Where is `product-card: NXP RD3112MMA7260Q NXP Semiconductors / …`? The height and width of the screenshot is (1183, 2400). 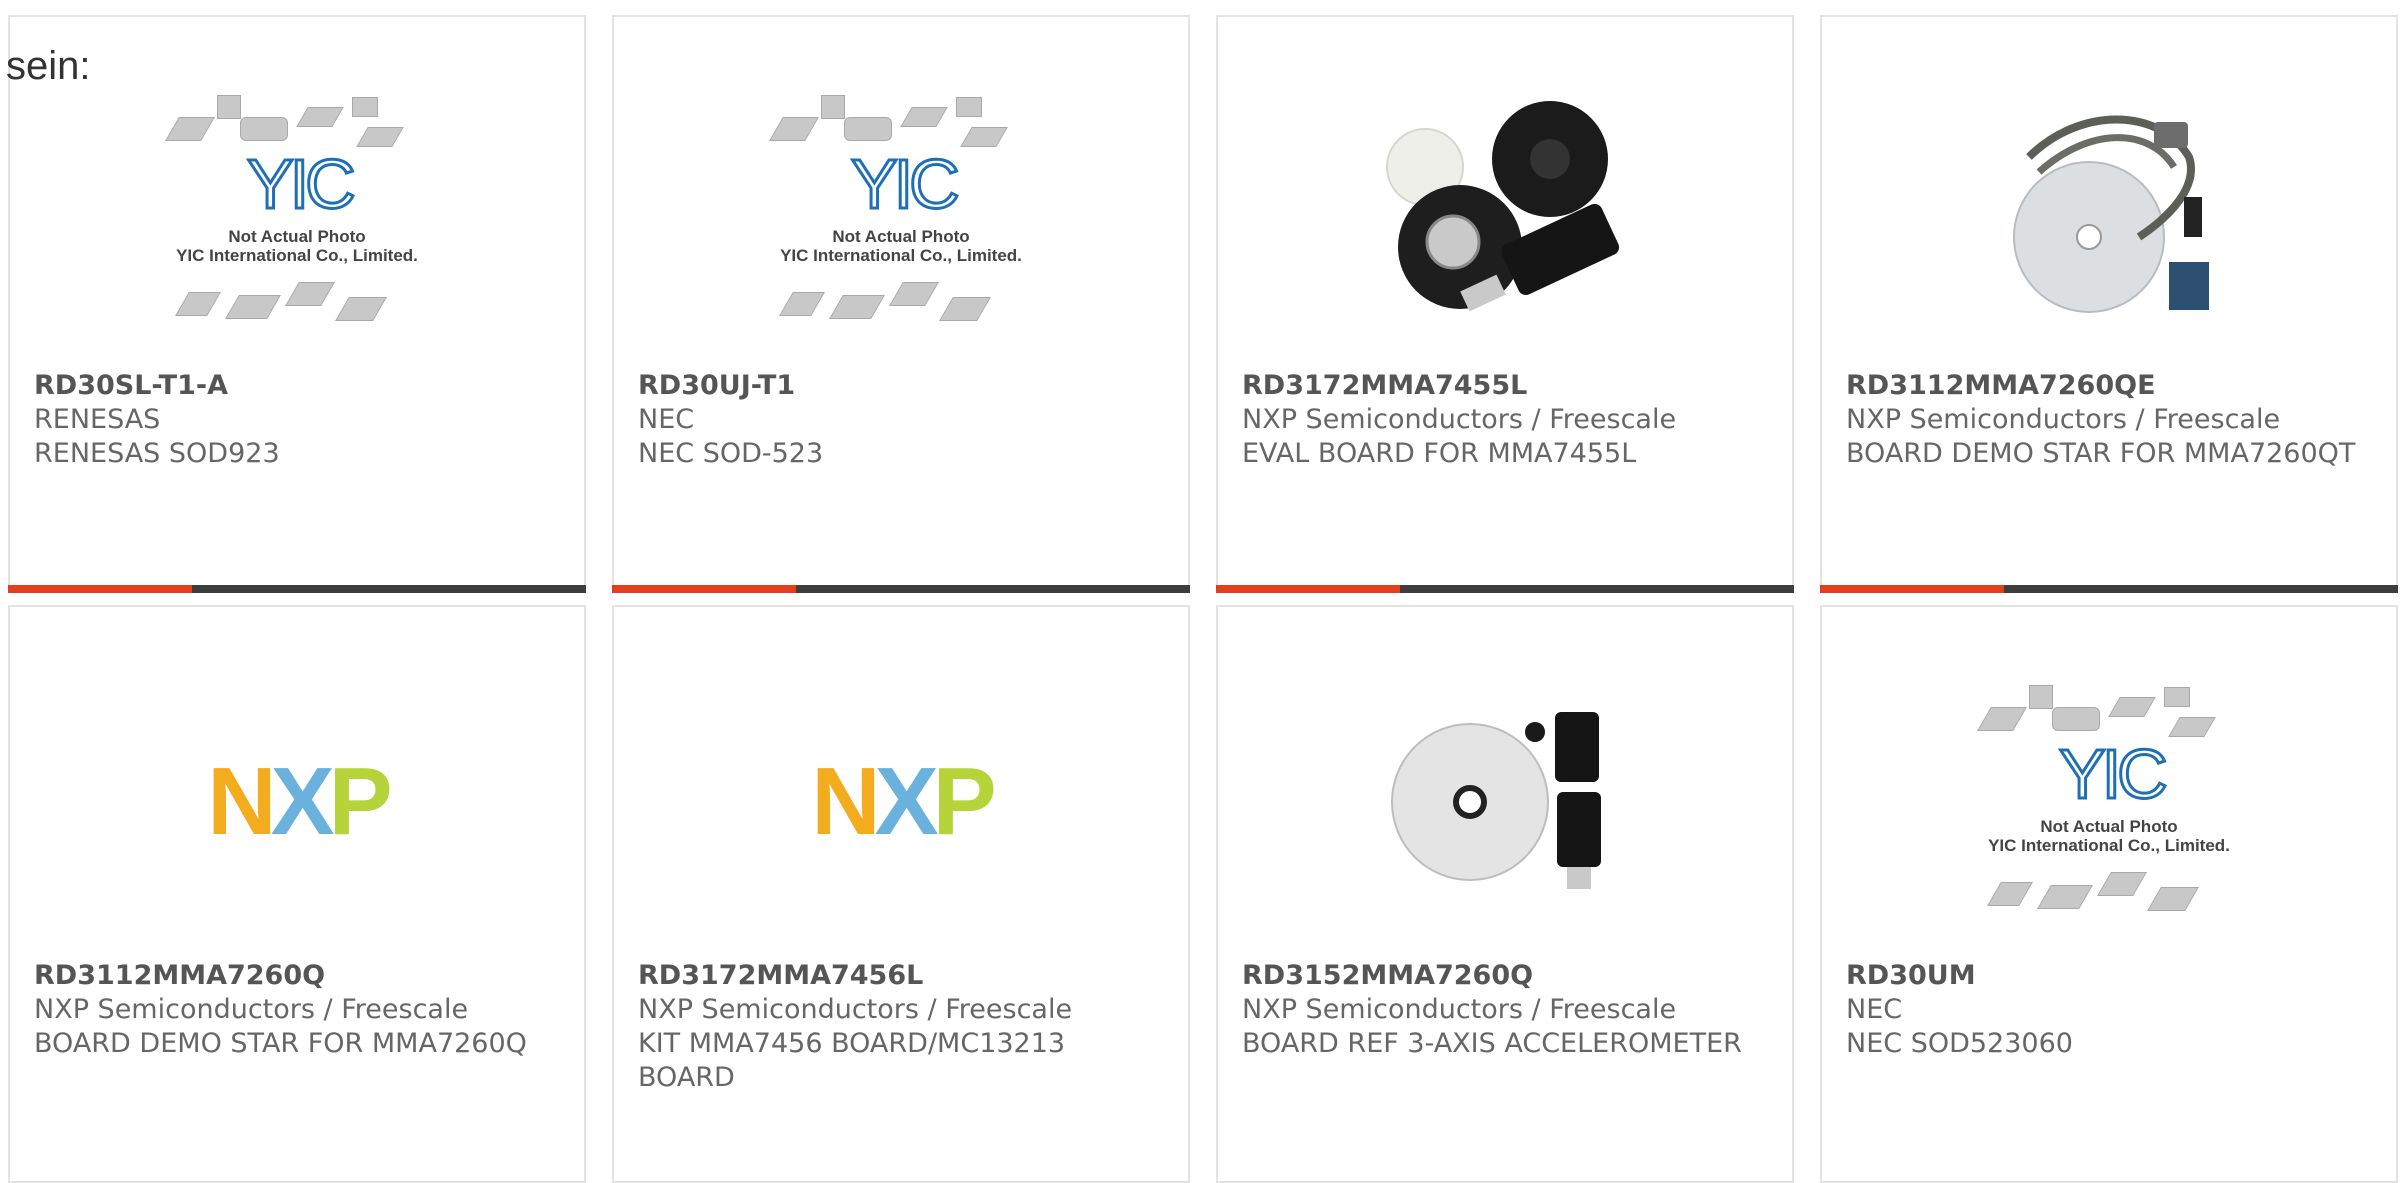
product-card: NXP RD3112MMA7260Q NXP Semiconductors / … is located at coordinates (297, 894).